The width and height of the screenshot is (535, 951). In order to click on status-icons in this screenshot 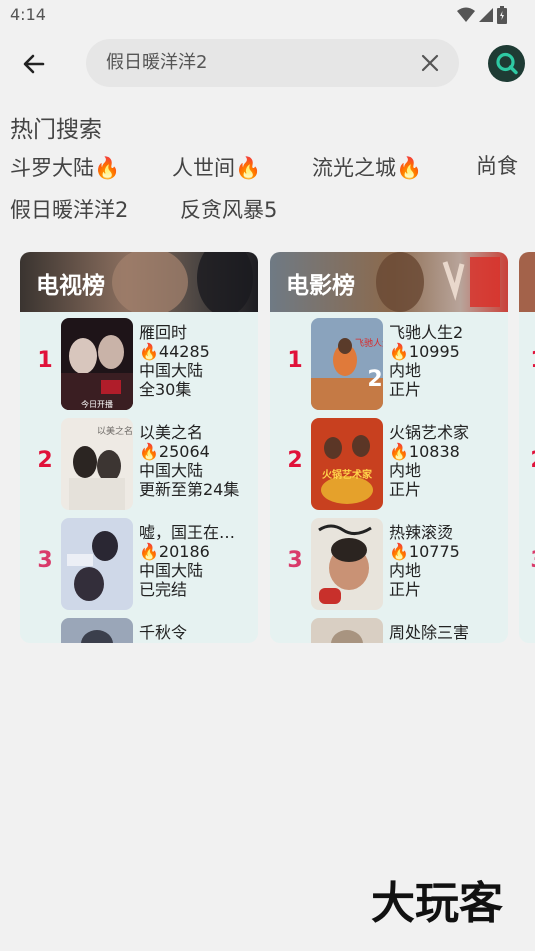, I will do `click(482, 15)`.